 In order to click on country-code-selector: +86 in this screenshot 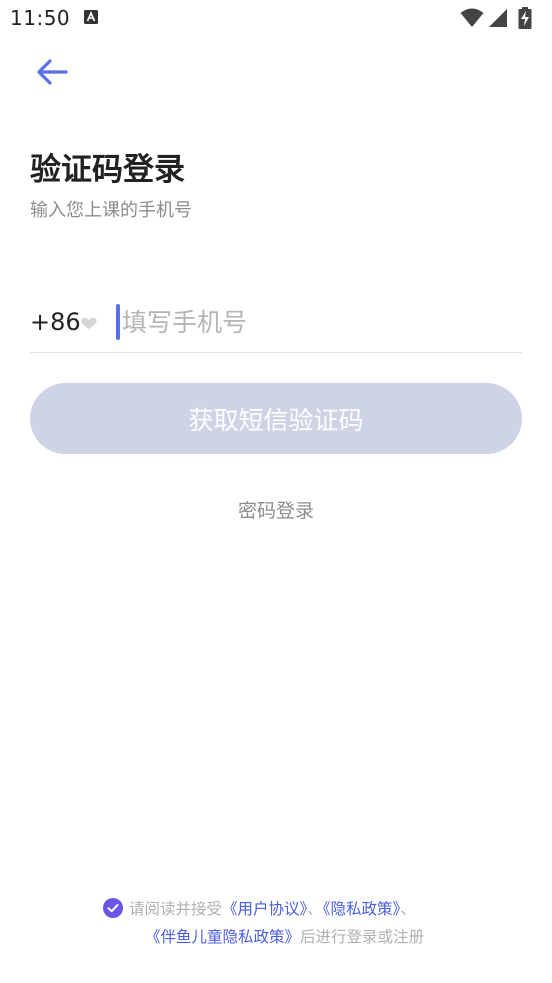, I will do `click(55, 322)`.